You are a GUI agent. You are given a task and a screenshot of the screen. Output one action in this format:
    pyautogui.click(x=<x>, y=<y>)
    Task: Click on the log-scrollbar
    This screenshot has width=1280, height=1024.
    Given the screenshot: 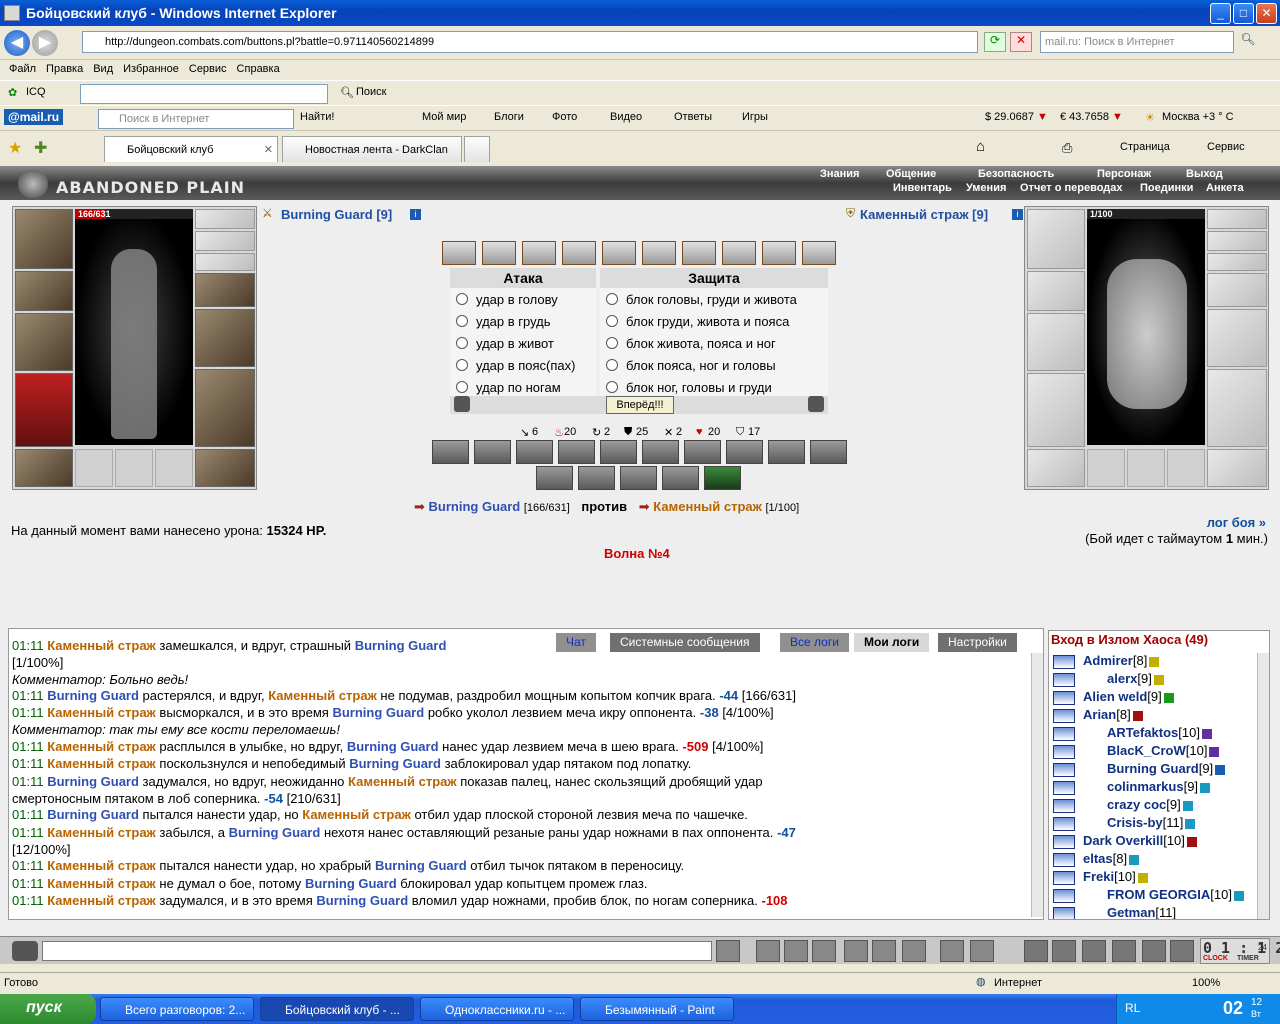 What is the action you would take?
    pyautogui.click(x=1037, y=785)
    